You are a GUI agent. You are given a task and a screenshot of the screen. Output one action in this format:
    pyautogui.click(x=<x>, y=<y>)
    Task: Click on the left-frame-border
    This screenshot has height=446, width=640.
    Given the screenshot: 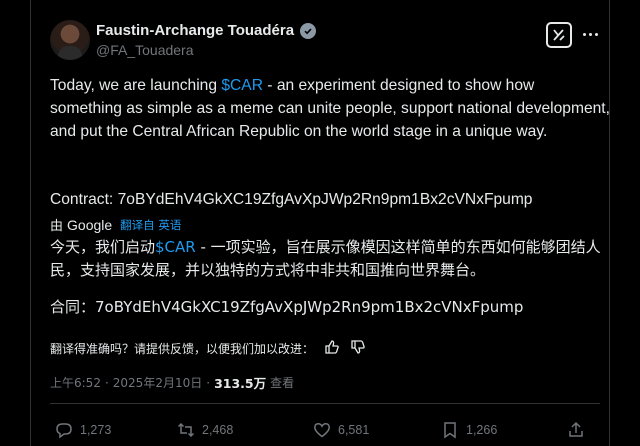 What is the action you would take?
    pyautogui.click(x=15, y=223)
    